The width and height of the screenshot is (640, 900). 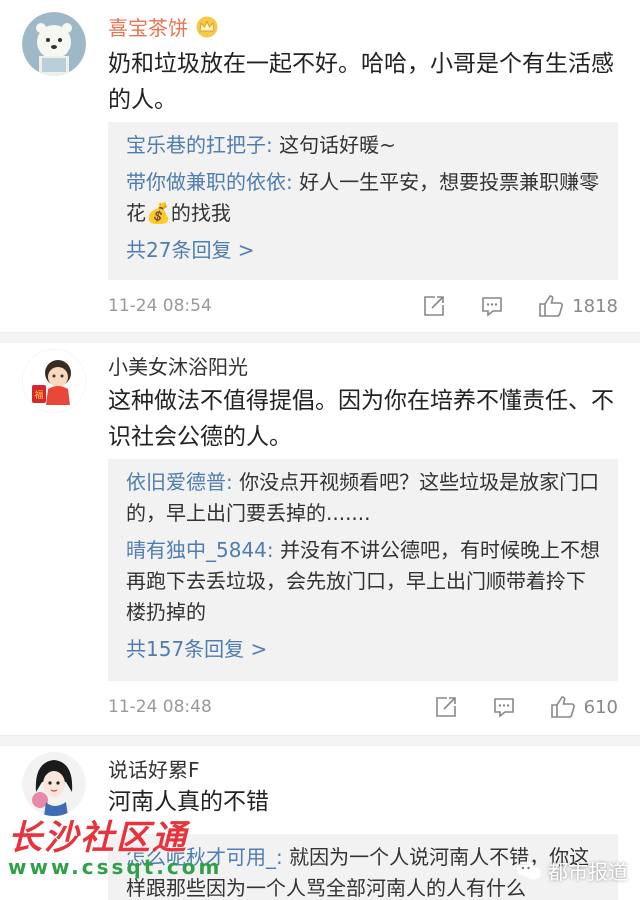 What do you see at coordinates (154, 768) in the screenshot?
I see `author-name: 说话好累F` at bounding box center [154, 768].